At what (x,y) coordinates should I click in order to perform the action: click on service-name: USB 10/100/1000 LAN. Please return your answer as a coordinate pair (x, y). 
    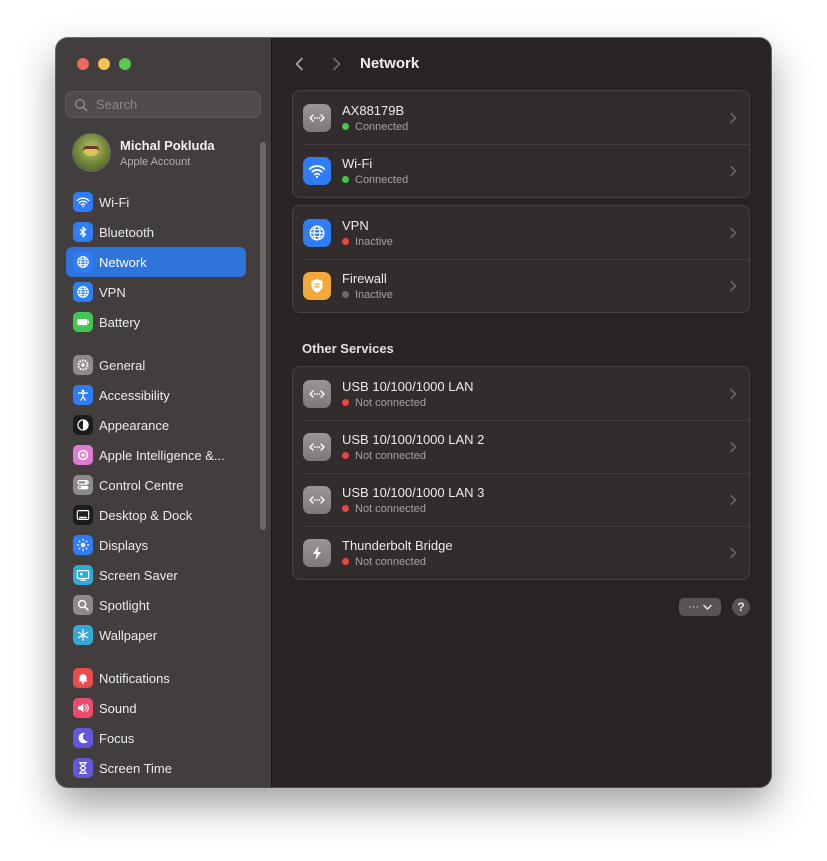
    Looking at the image, I should click on (408, 386).